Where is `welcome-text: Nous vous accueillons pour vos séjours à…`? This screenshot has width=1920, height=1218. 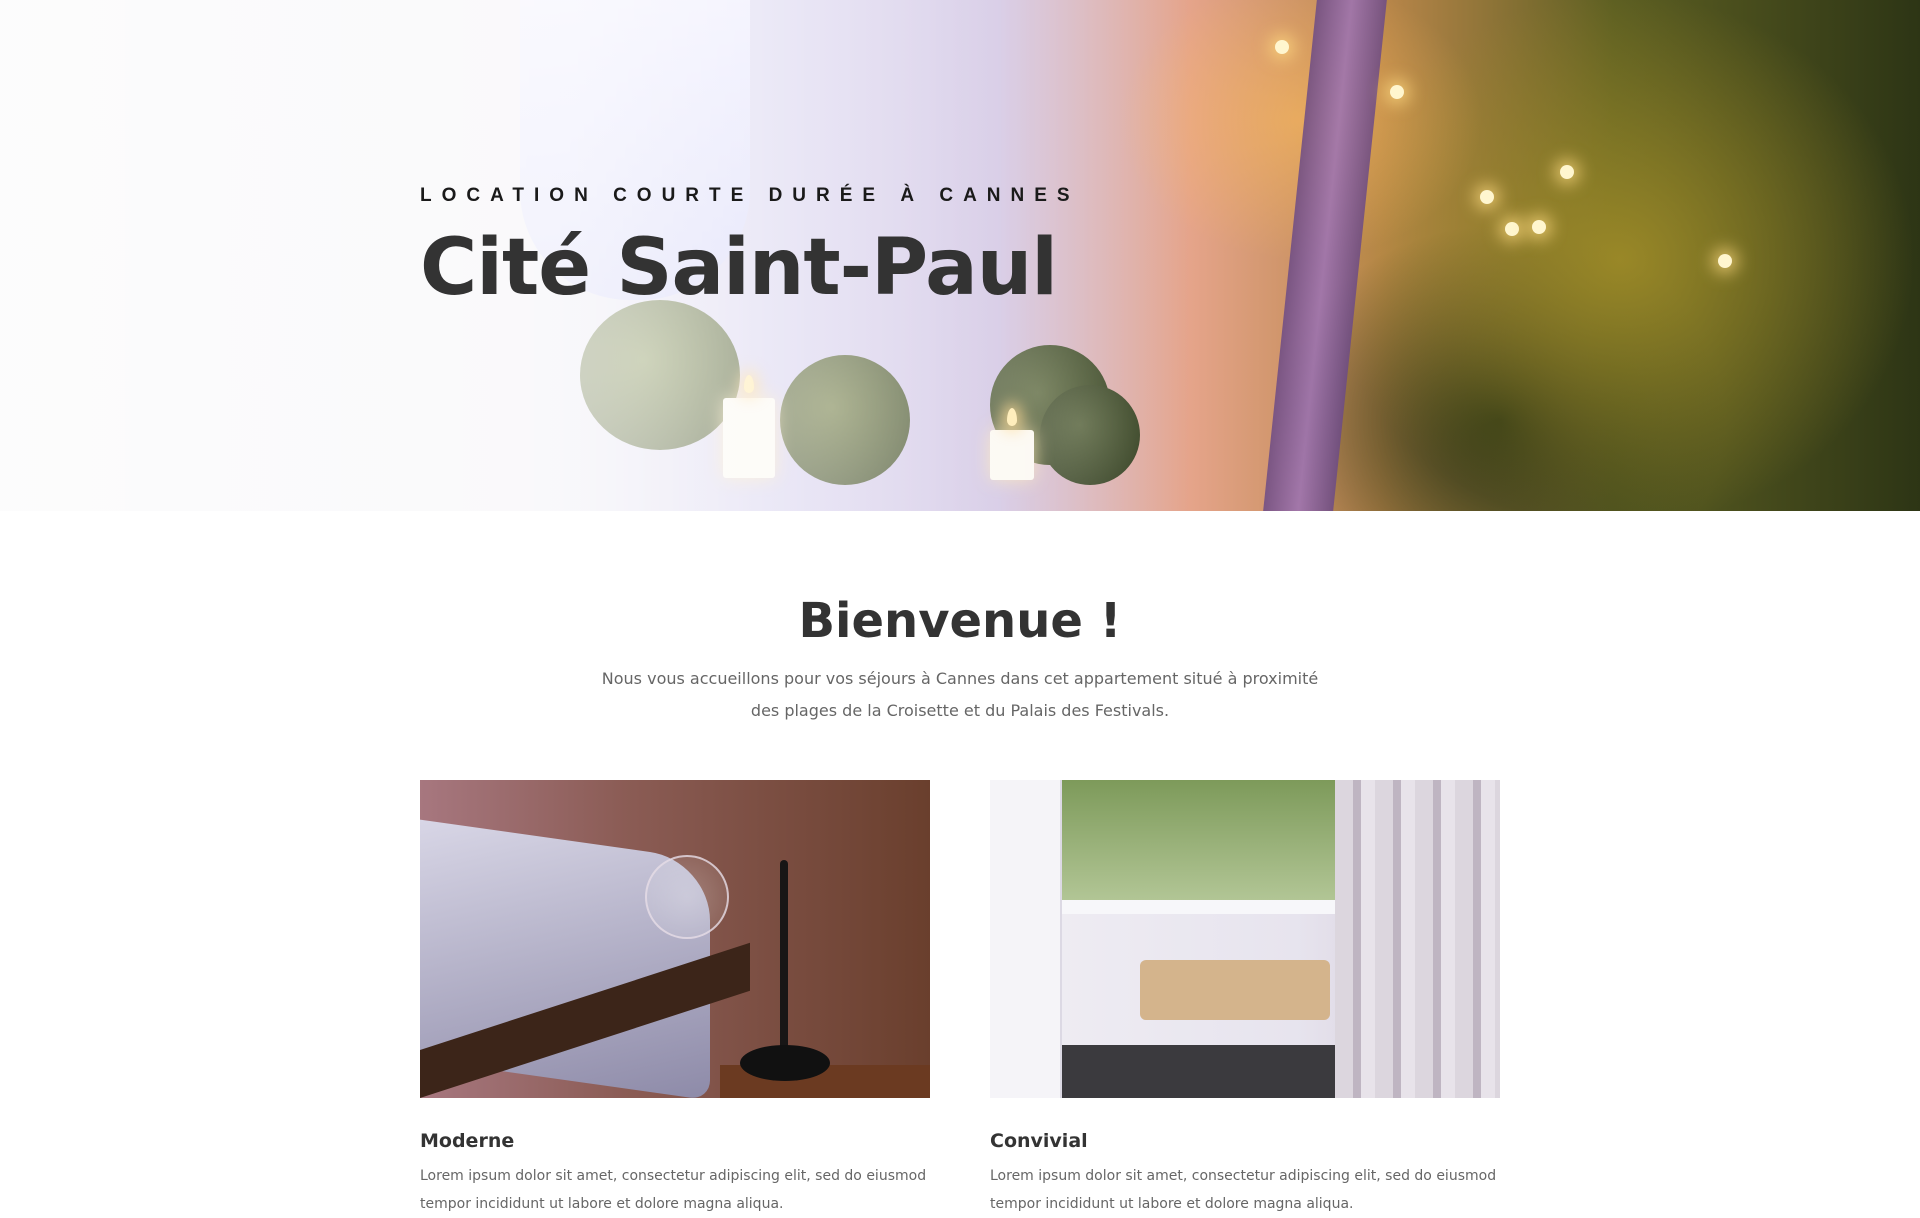
welcome-text: Nous vous accueillons pour vos séjours à… is located at coordinates (960, 694).